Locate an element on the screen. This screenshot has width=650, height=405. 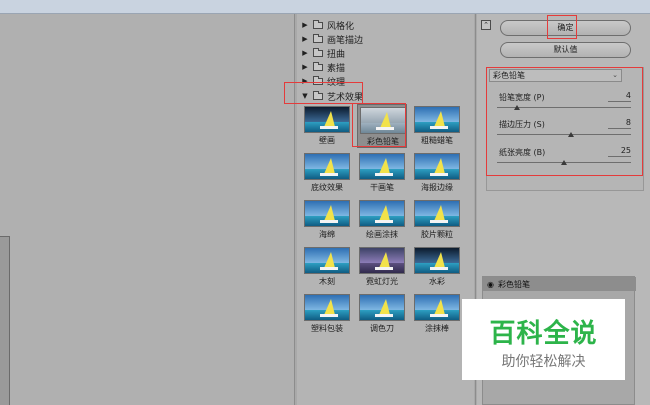
category-texture: ▶ 纹理 is located at coordinates (323, 81).